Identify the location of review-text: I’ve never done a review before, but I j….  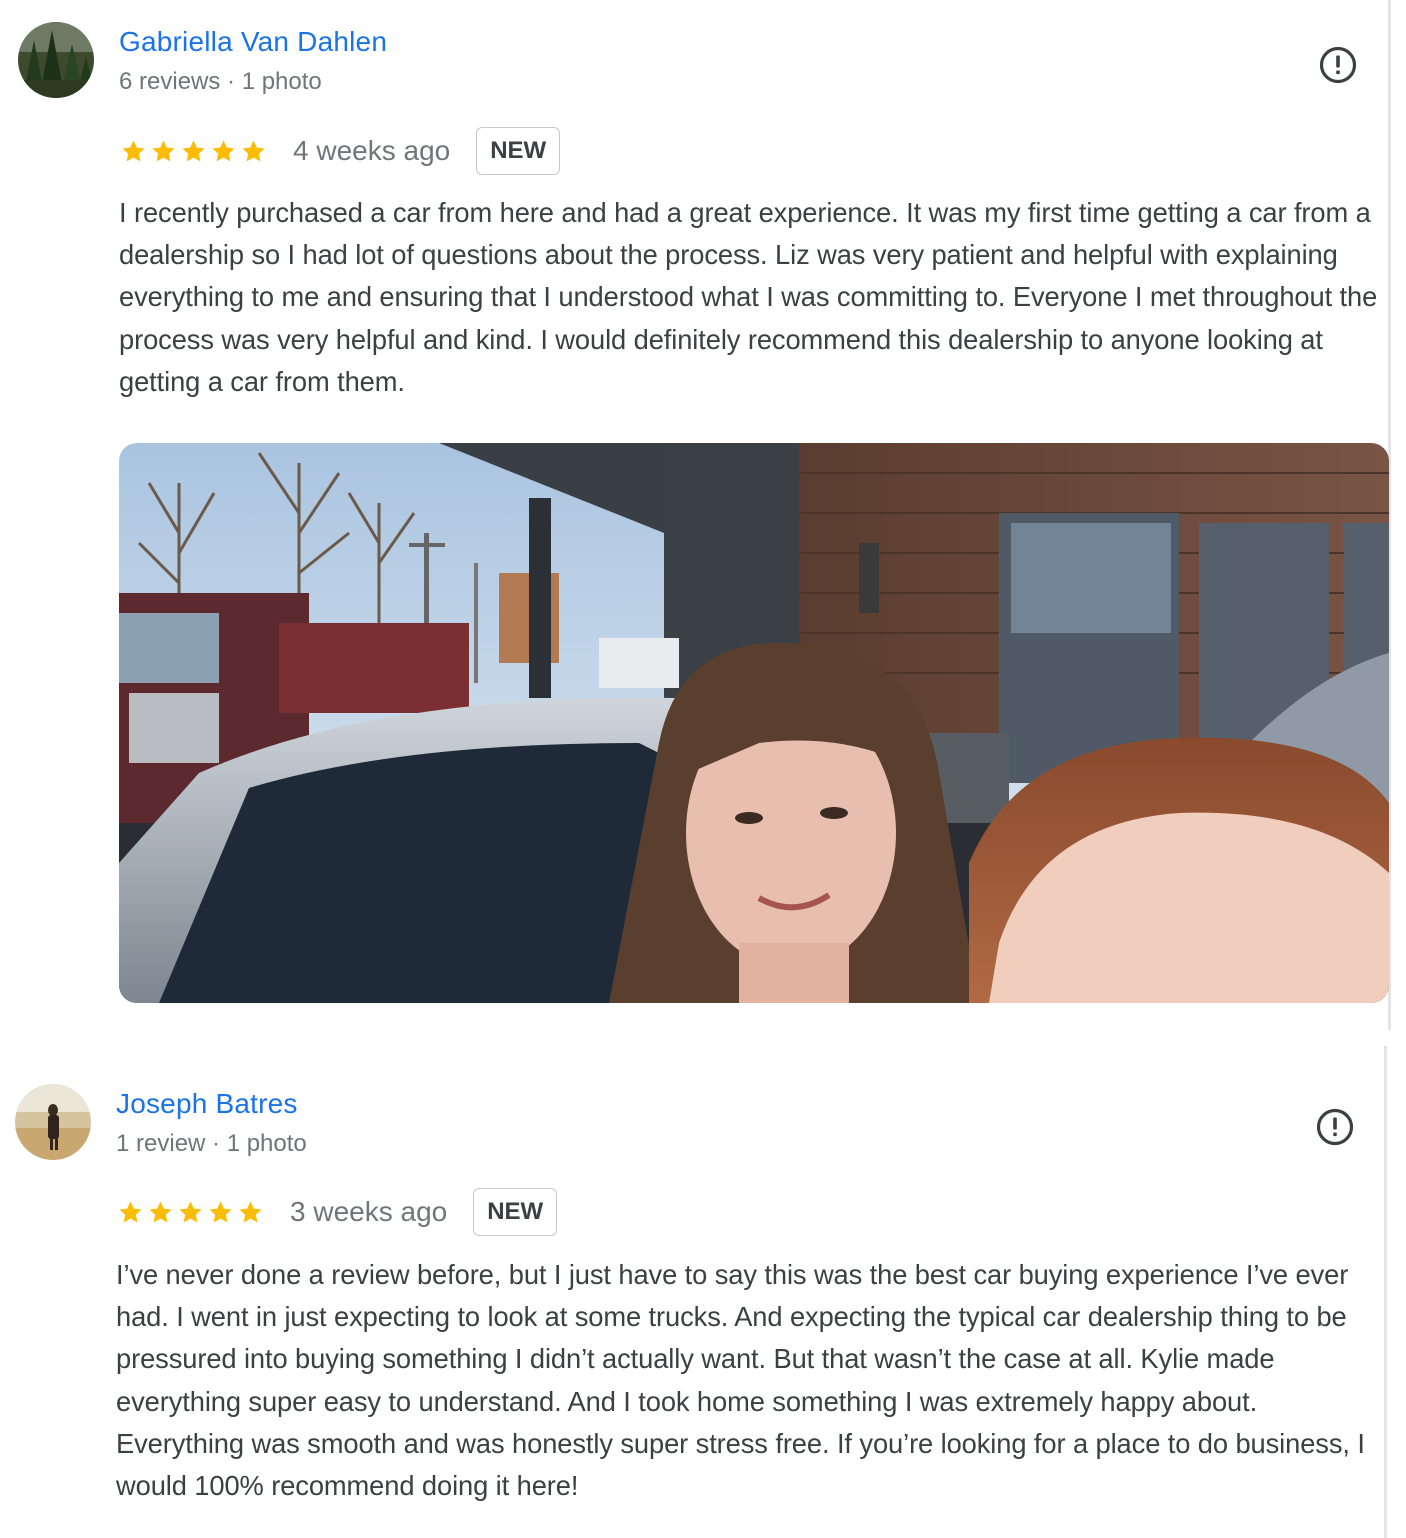
(740, 1380).